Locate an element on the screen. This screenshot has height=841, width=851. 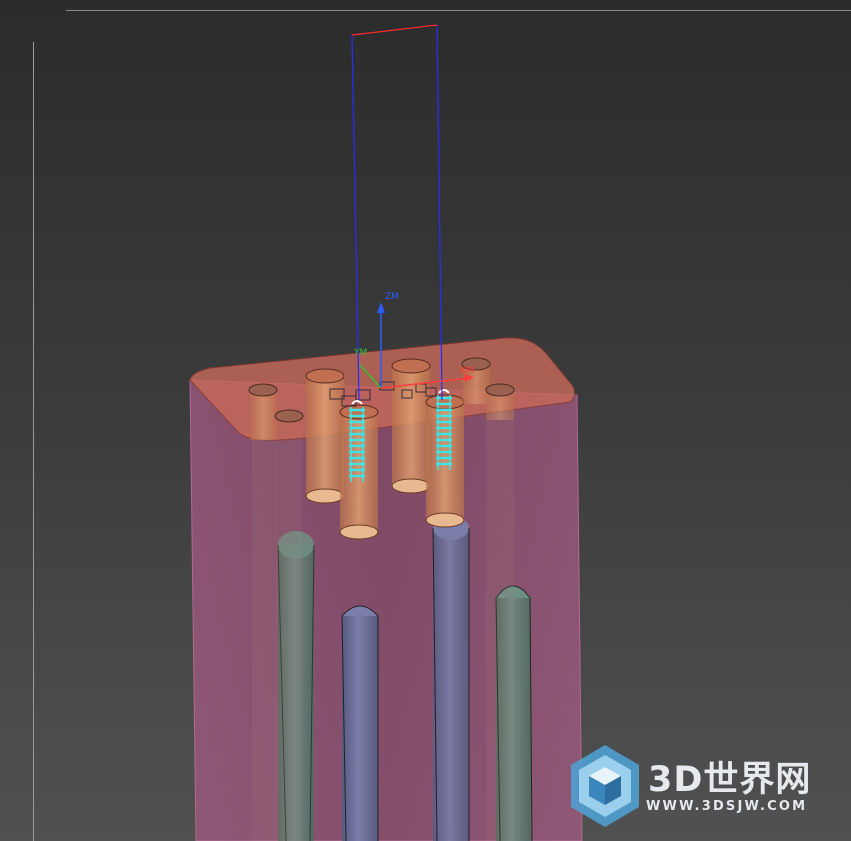
x-axis-label: XM is located at coordinates (467, 371).